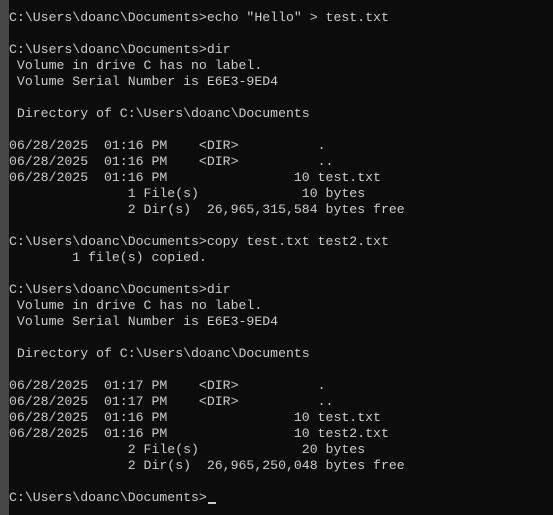 Image resolution: width=553 pixels, height=515 pixels. I want to click on console-line: 2 Dir(s) 26,965,315,584 bytes free, so click(207, 209).